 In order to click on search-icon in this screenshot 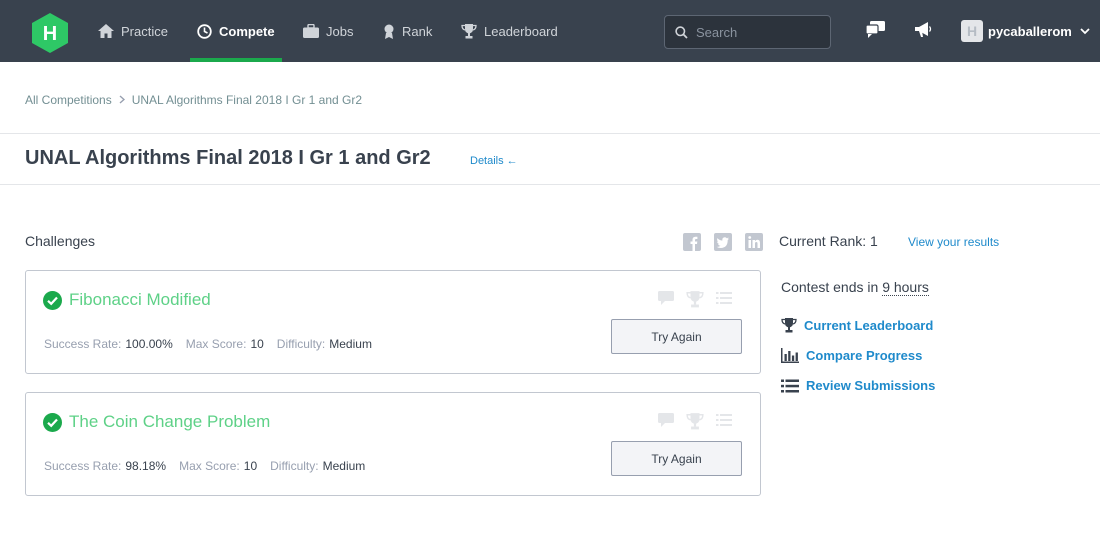, I will do `click(681, 32)`.